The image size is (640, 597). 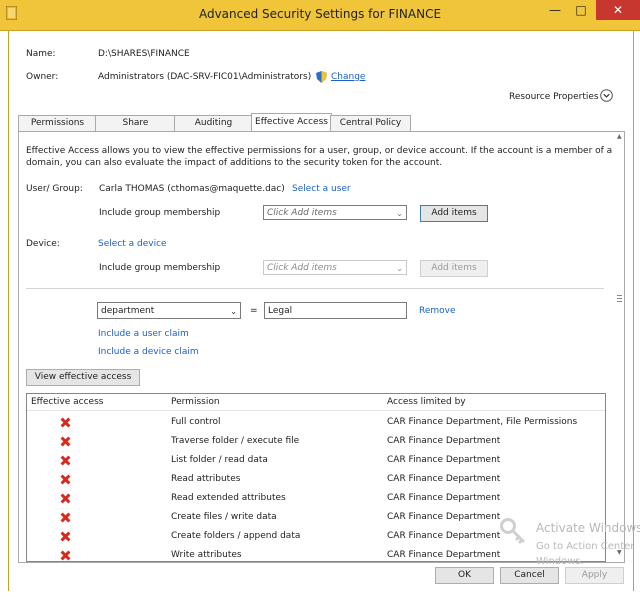 I want to click on change-owner-link: Change, so click(x=348, y=77).